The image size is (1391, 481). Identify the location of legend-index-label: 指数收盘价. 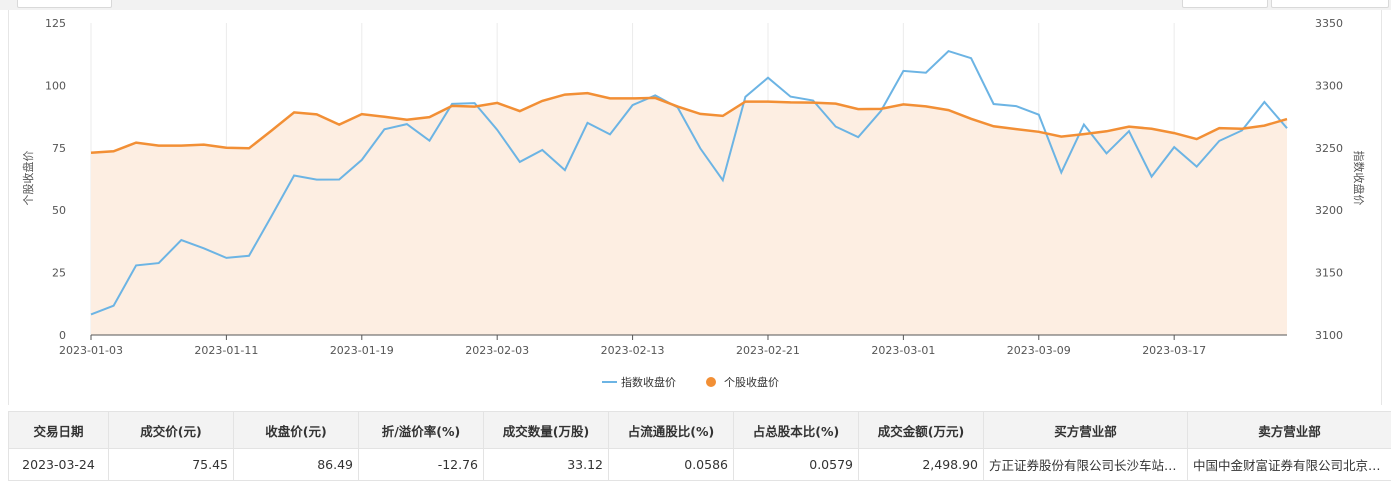
(648, 382).